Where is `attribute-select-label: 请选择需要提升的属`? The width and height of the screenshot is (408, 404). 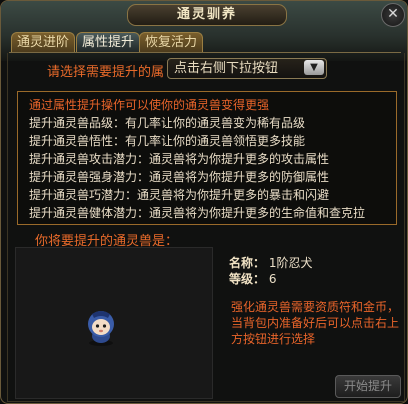
attribute-select-label: 请选择需要提升的属 is located at coordinates (106, 72).